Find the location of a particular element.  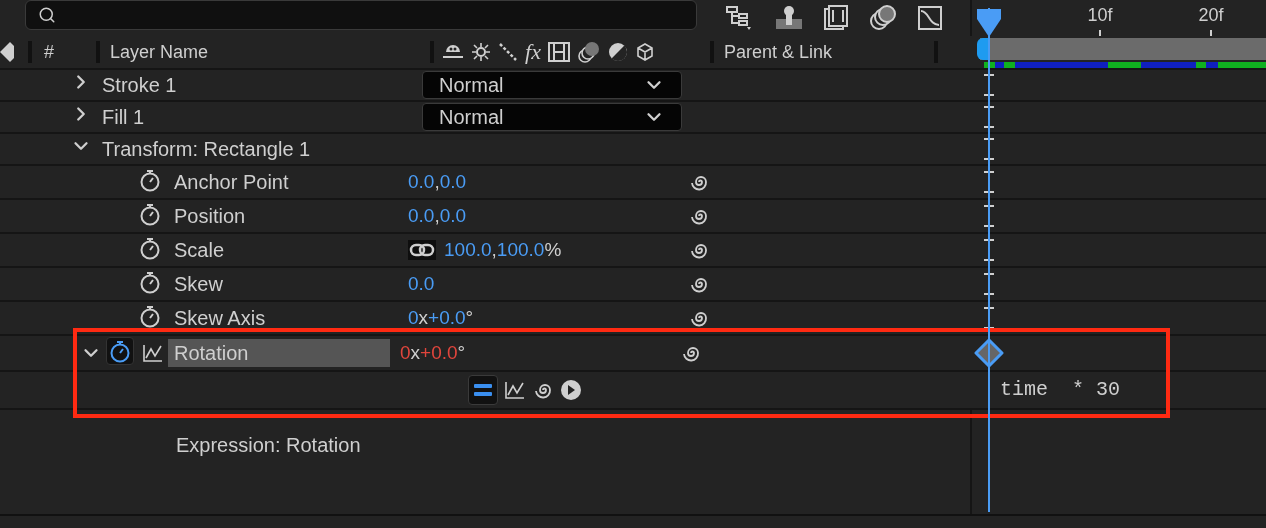

property-name: Position is located at coordinates (283, 216).